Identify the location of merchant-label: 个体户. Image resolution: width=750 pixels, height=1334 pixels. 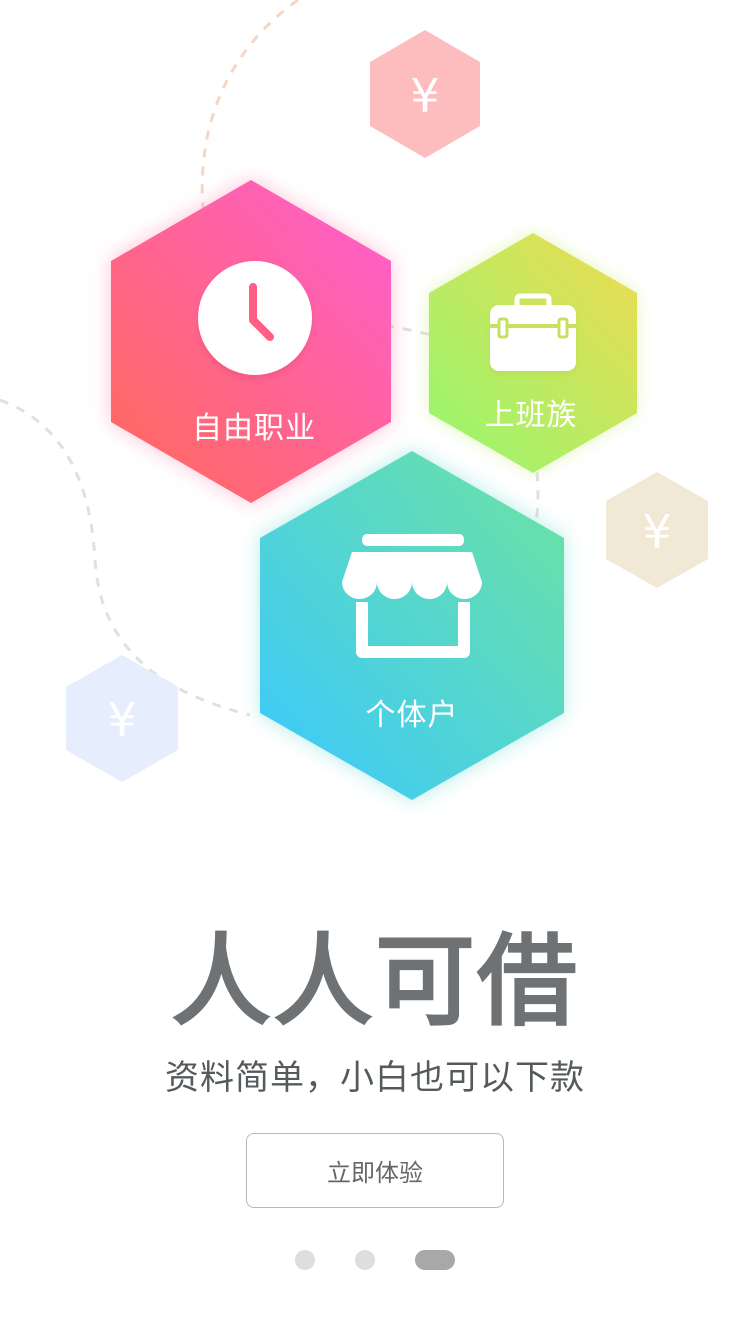
(412, 715).